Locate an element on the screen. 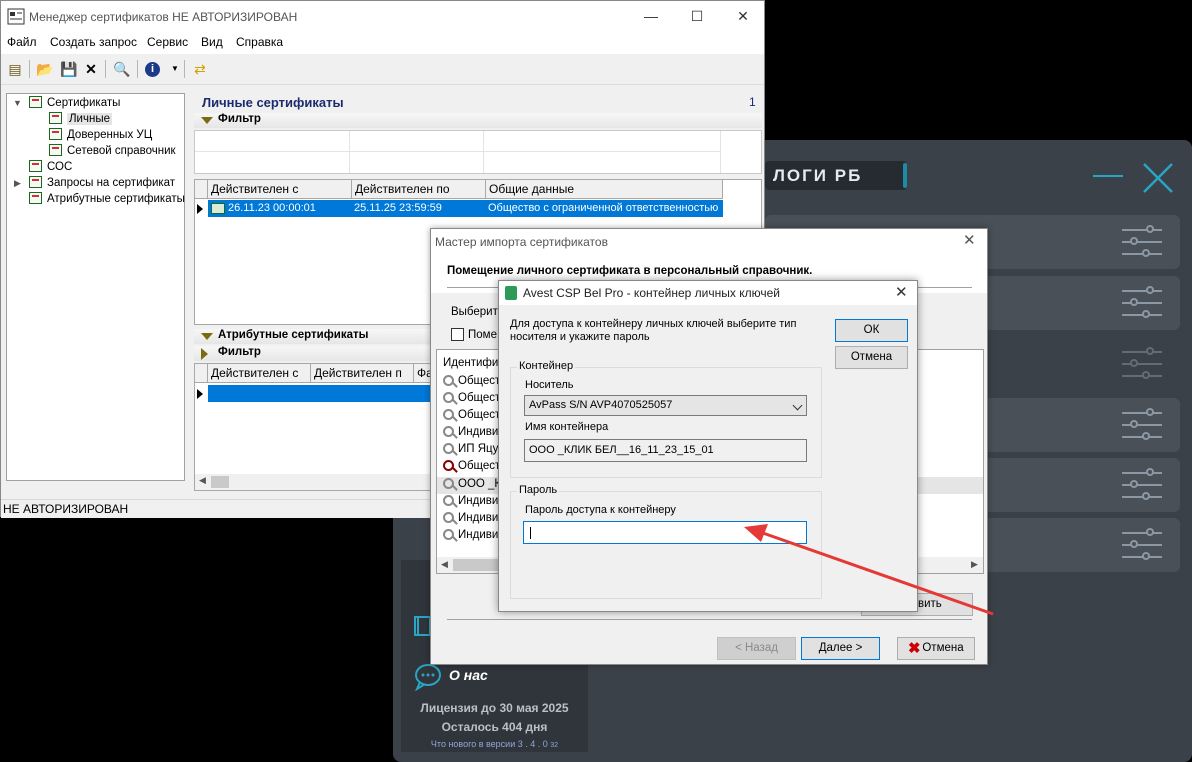  filter-grid is located at coordinates (478, 152).